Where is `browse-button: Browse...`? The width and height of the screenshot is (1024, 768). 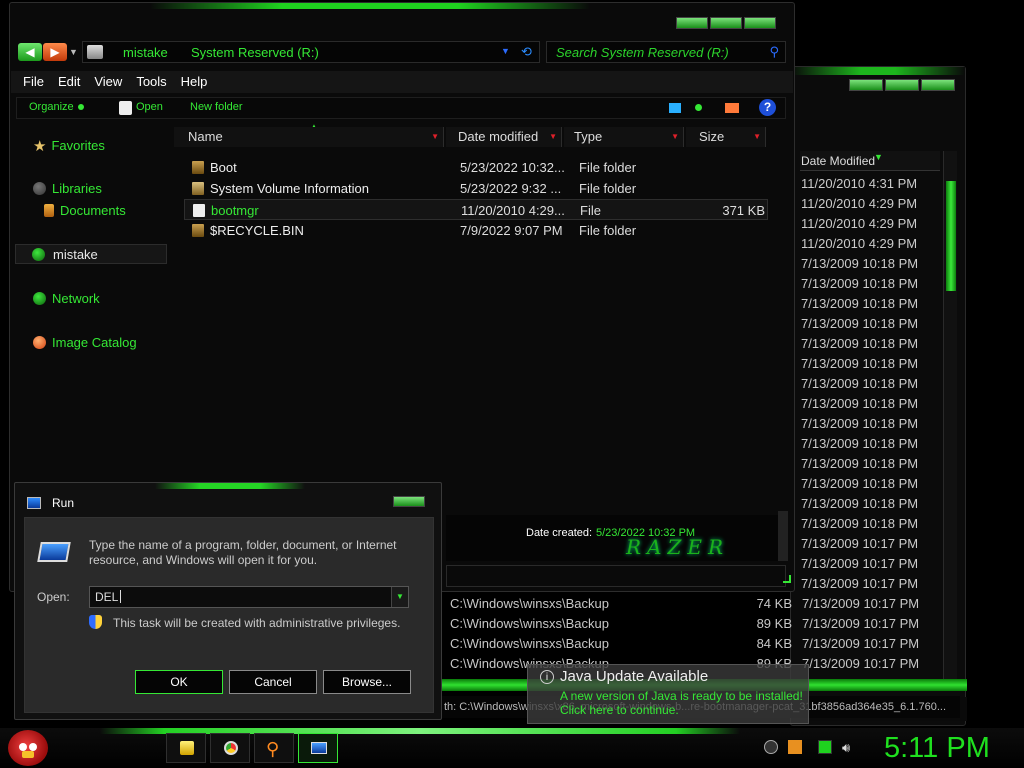 browse-button: Browse... is located at coordinates (367, 682).